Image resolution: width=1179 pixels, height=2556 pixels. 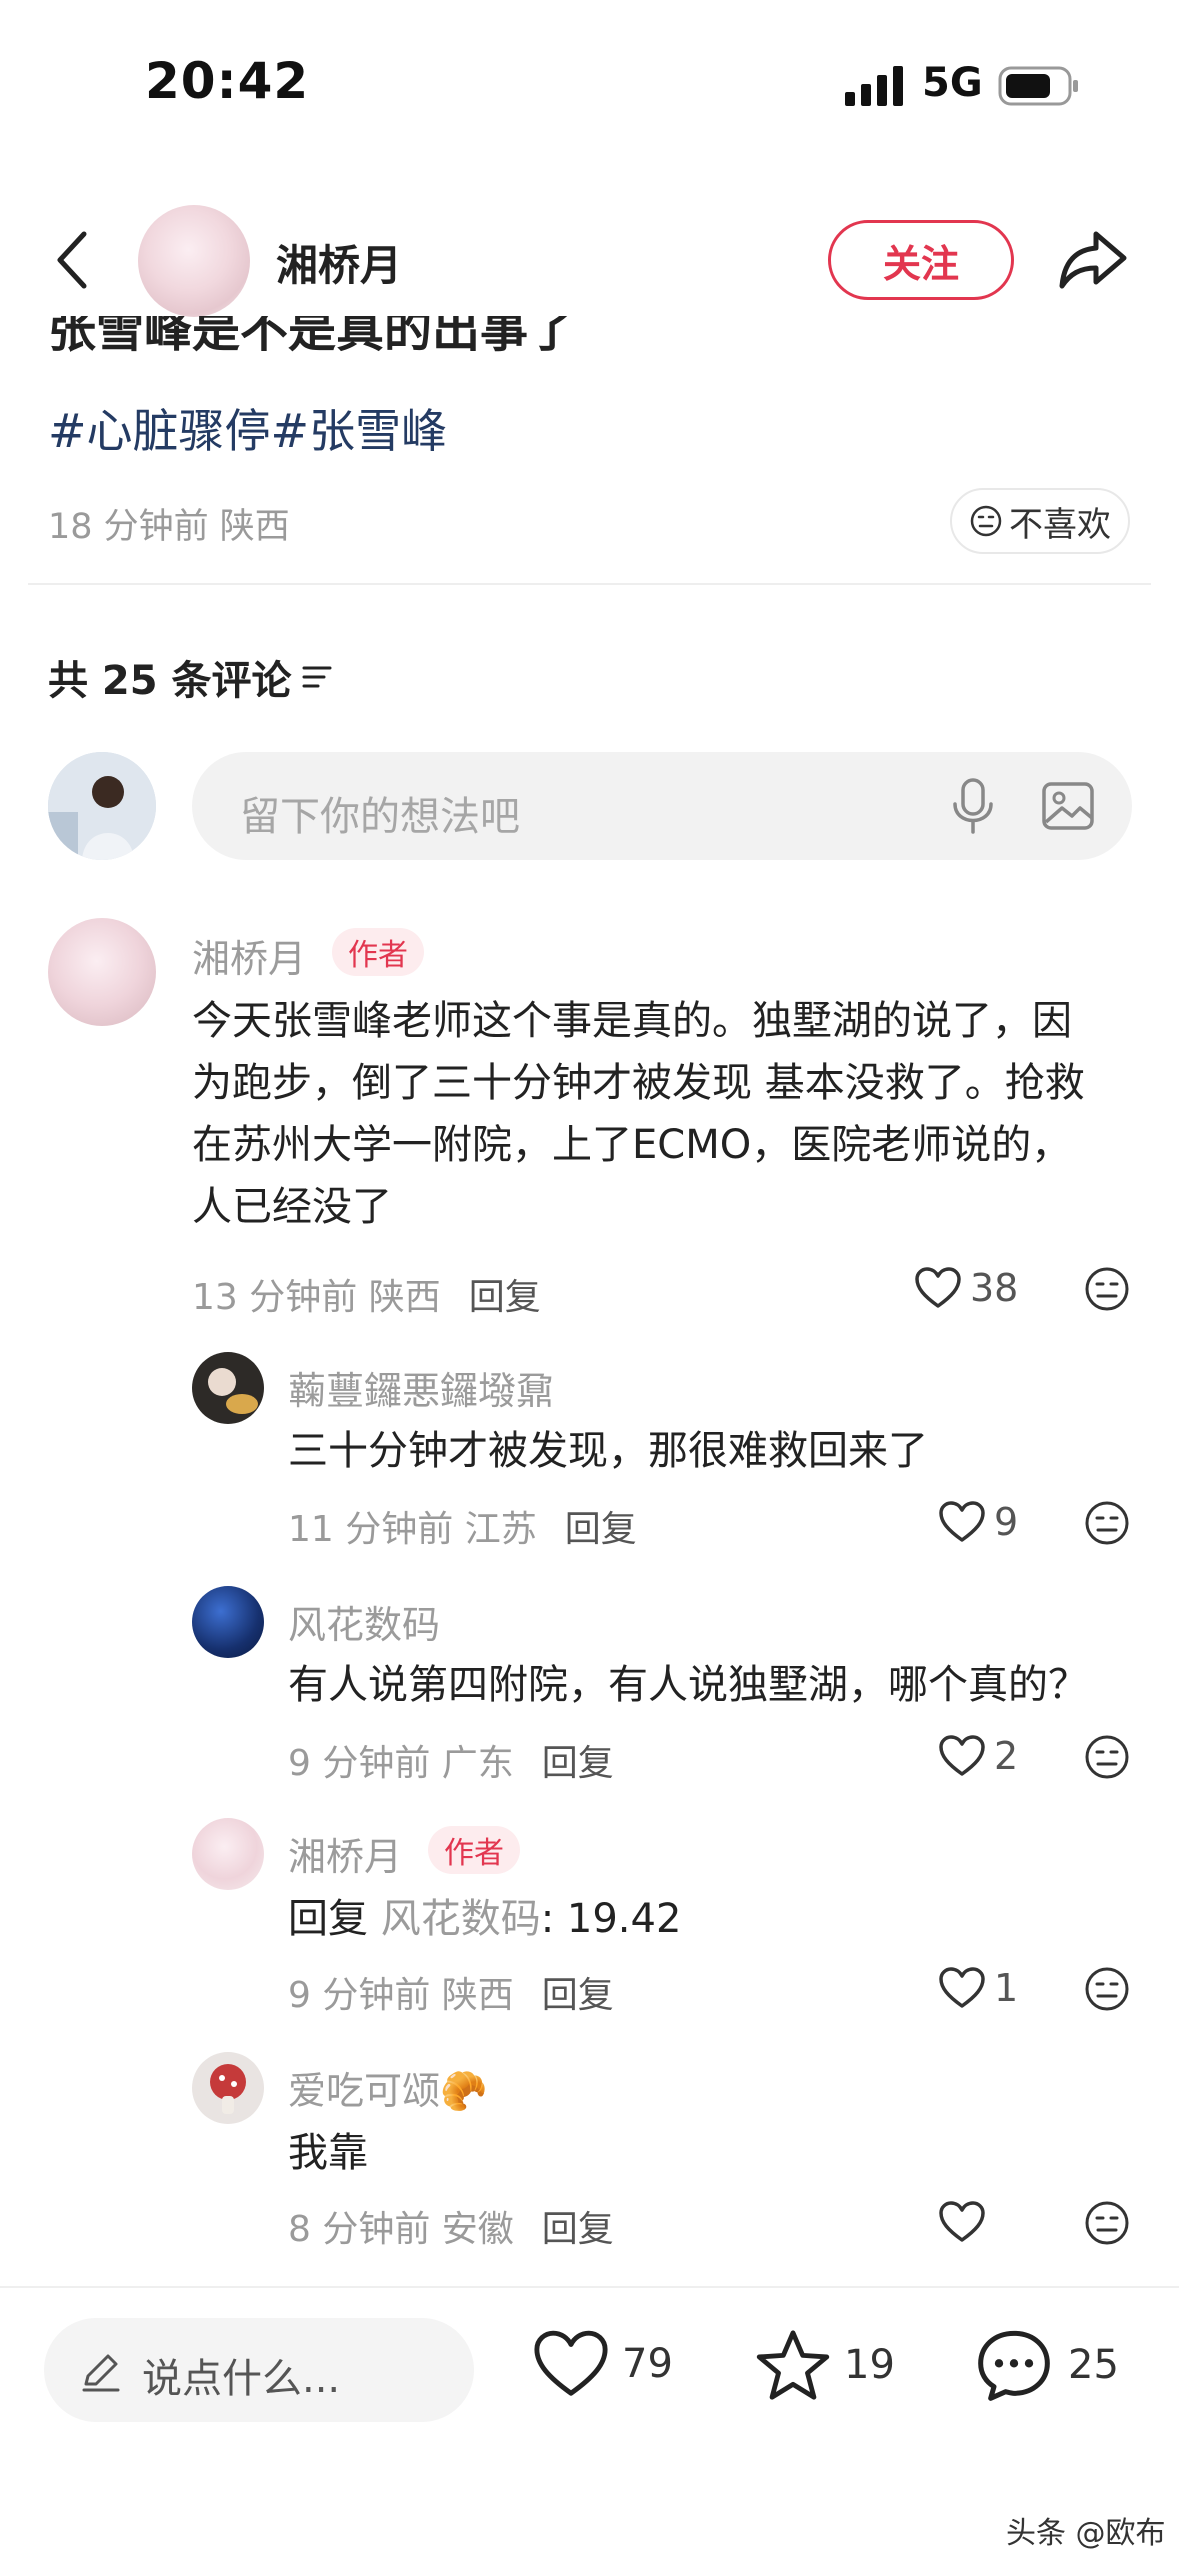 What do you see at coordinates (1006, 1522) in the screenshot?
I see `like-count: 9` at bounding box center [1006, 1522].